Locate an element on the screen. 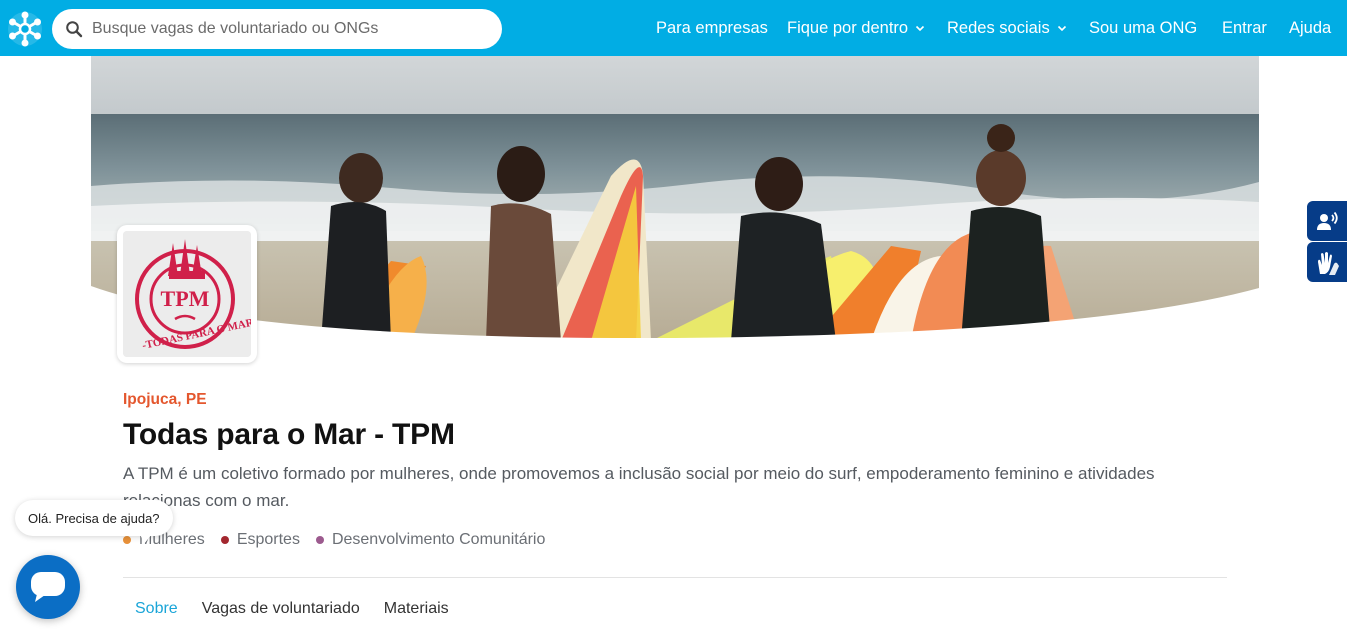 This screenshot has height=635, width=1347. organization-location: Ipojuca, PE is located at coordinates (165, 399).